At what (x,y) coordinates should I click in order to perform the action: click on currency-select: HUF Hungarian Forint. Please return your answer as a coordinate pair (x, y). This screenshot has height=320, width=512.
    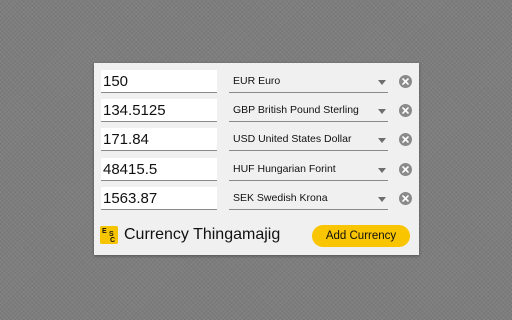
    Looking at the image, I should click on (308, 170).